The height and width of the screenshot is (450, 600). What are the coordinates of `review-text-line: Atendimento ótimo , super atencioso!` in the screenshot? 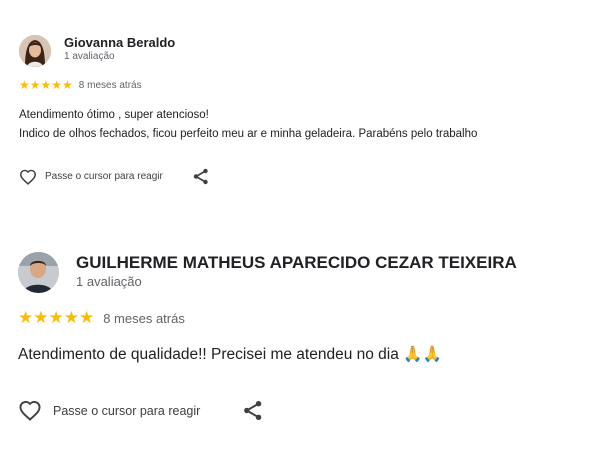 It's located at (114, 115).